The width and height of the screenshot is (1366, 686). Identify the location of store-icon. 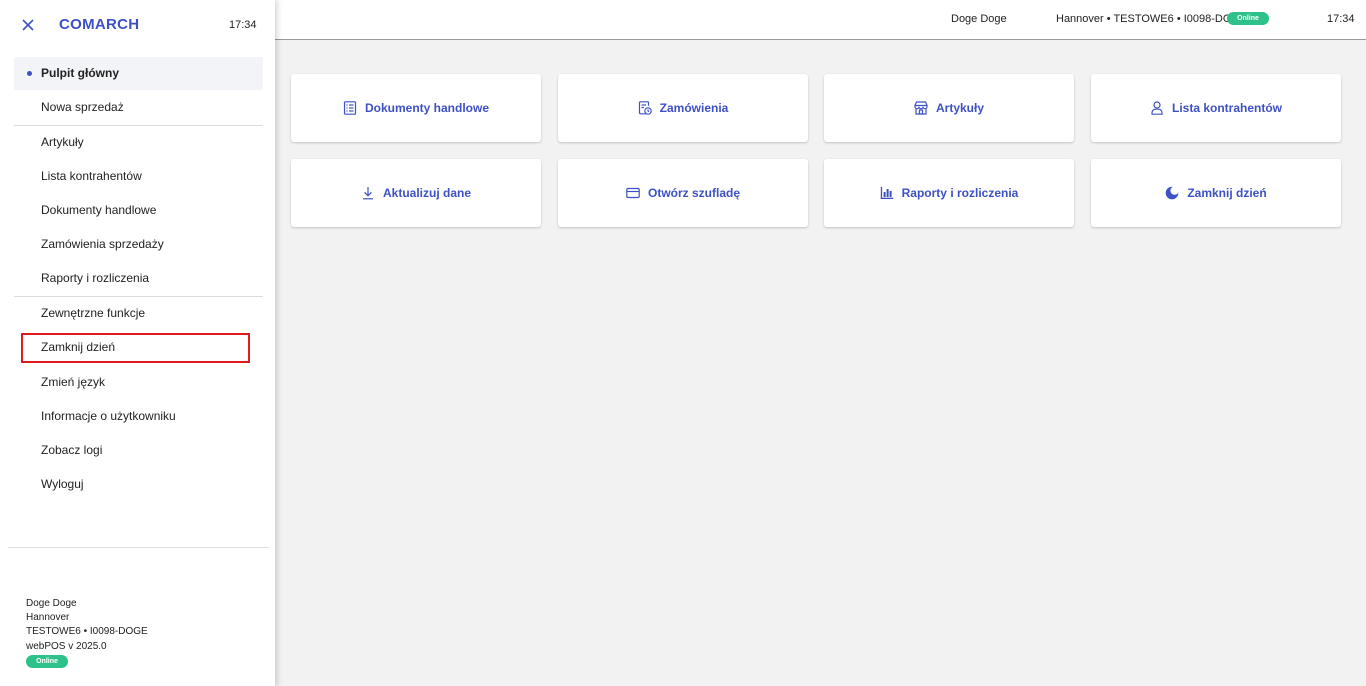
(921, 108).